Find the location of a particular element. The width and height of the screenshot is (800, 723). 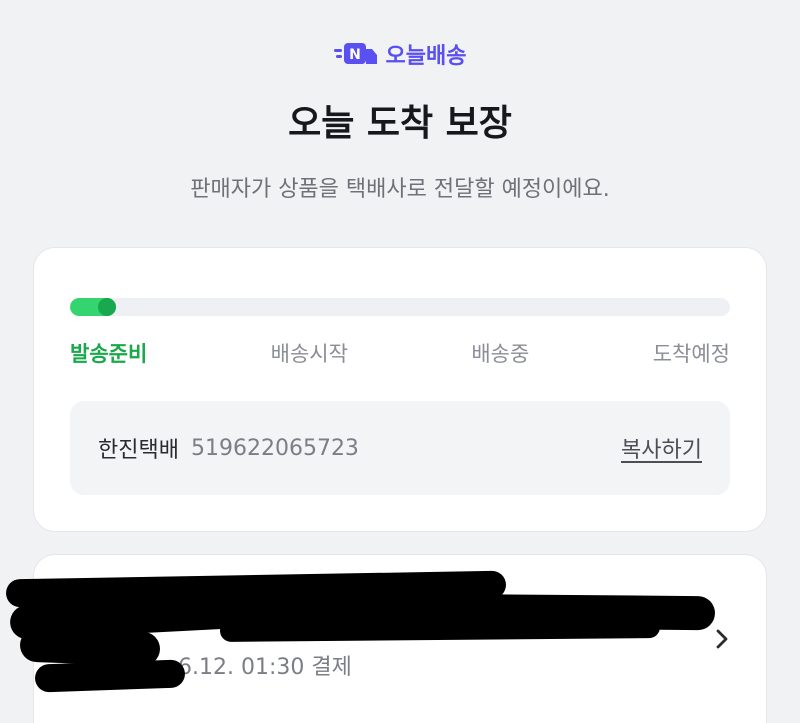

page-subtitle: 판매자가 상품을 택배사로 전달할 예정이에요. is located at coordinates (400, 189).